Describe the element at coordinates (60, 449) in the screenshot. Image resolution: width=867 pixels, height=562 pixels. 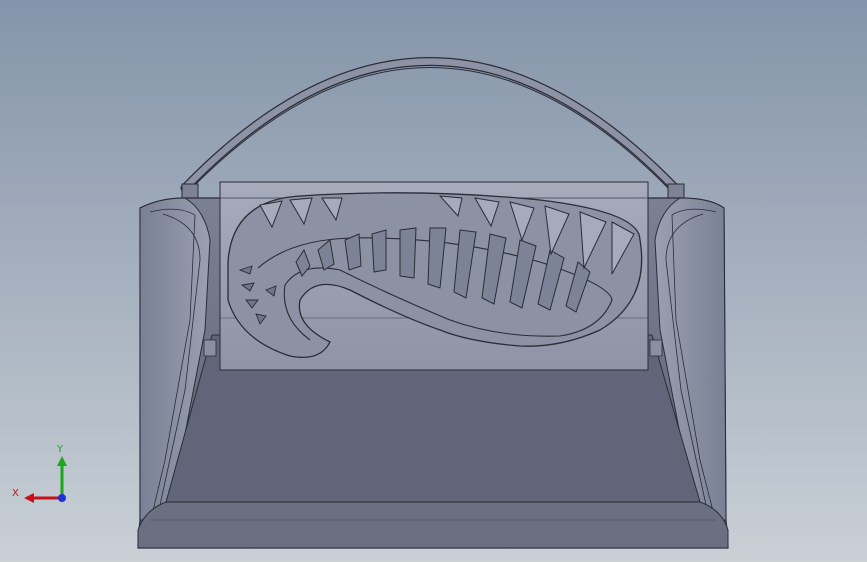
I see `y-axis-label: Y` at that location.